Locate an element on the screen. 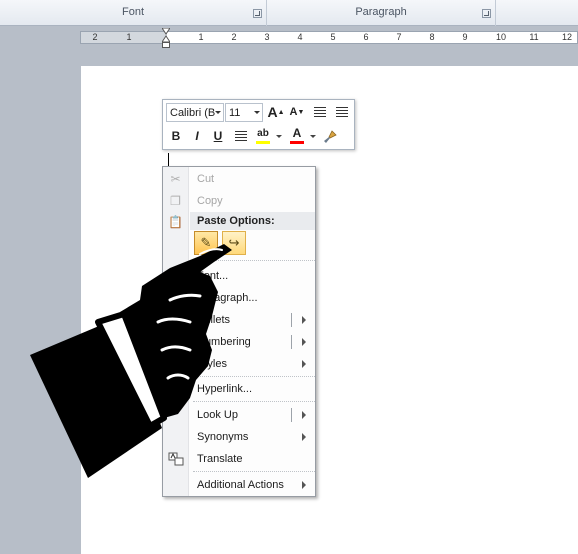  font-icon: A is located at coordinates (175, 276).